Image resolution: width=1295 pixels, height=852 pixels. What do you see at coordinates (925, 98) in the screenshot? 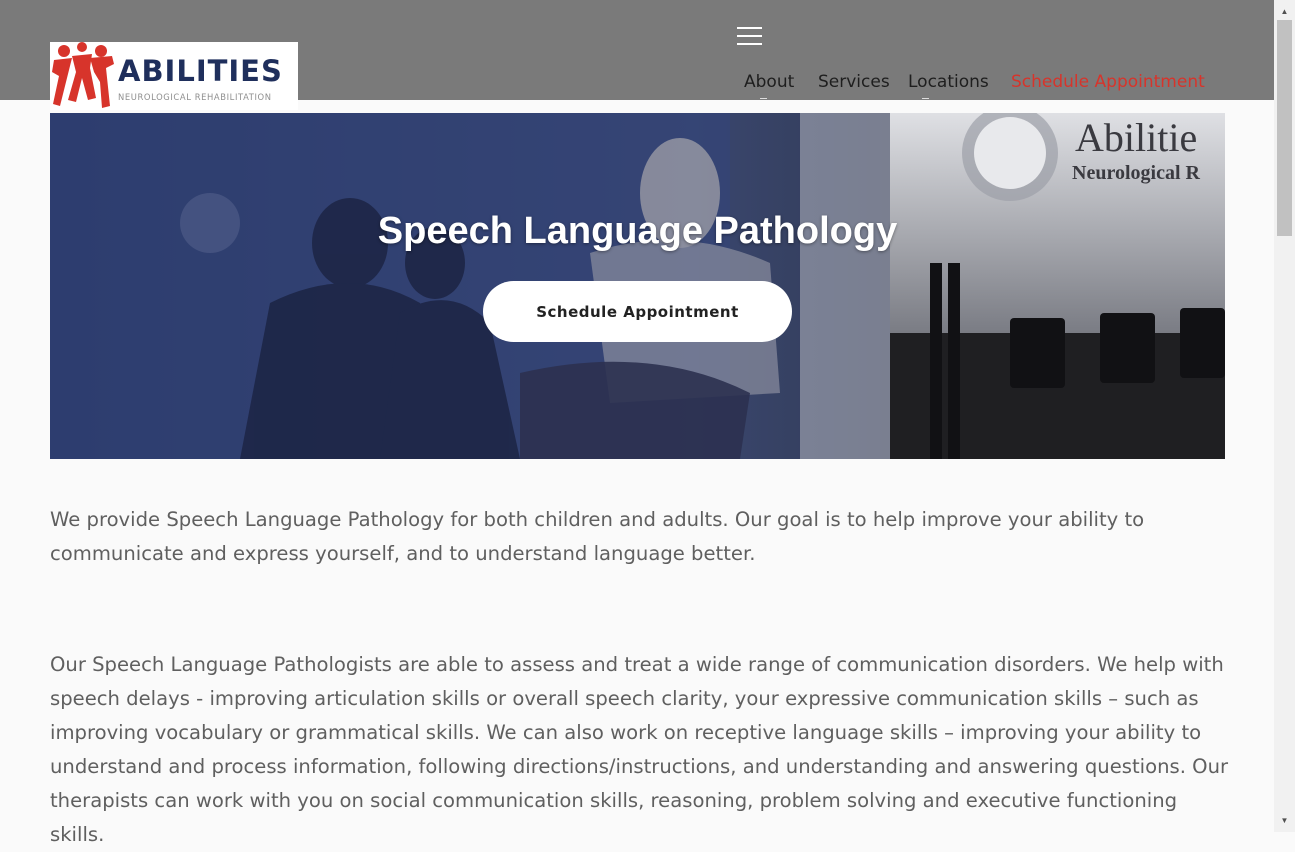
I see `nav-locations-indicator` at bounding box center [925, 98].